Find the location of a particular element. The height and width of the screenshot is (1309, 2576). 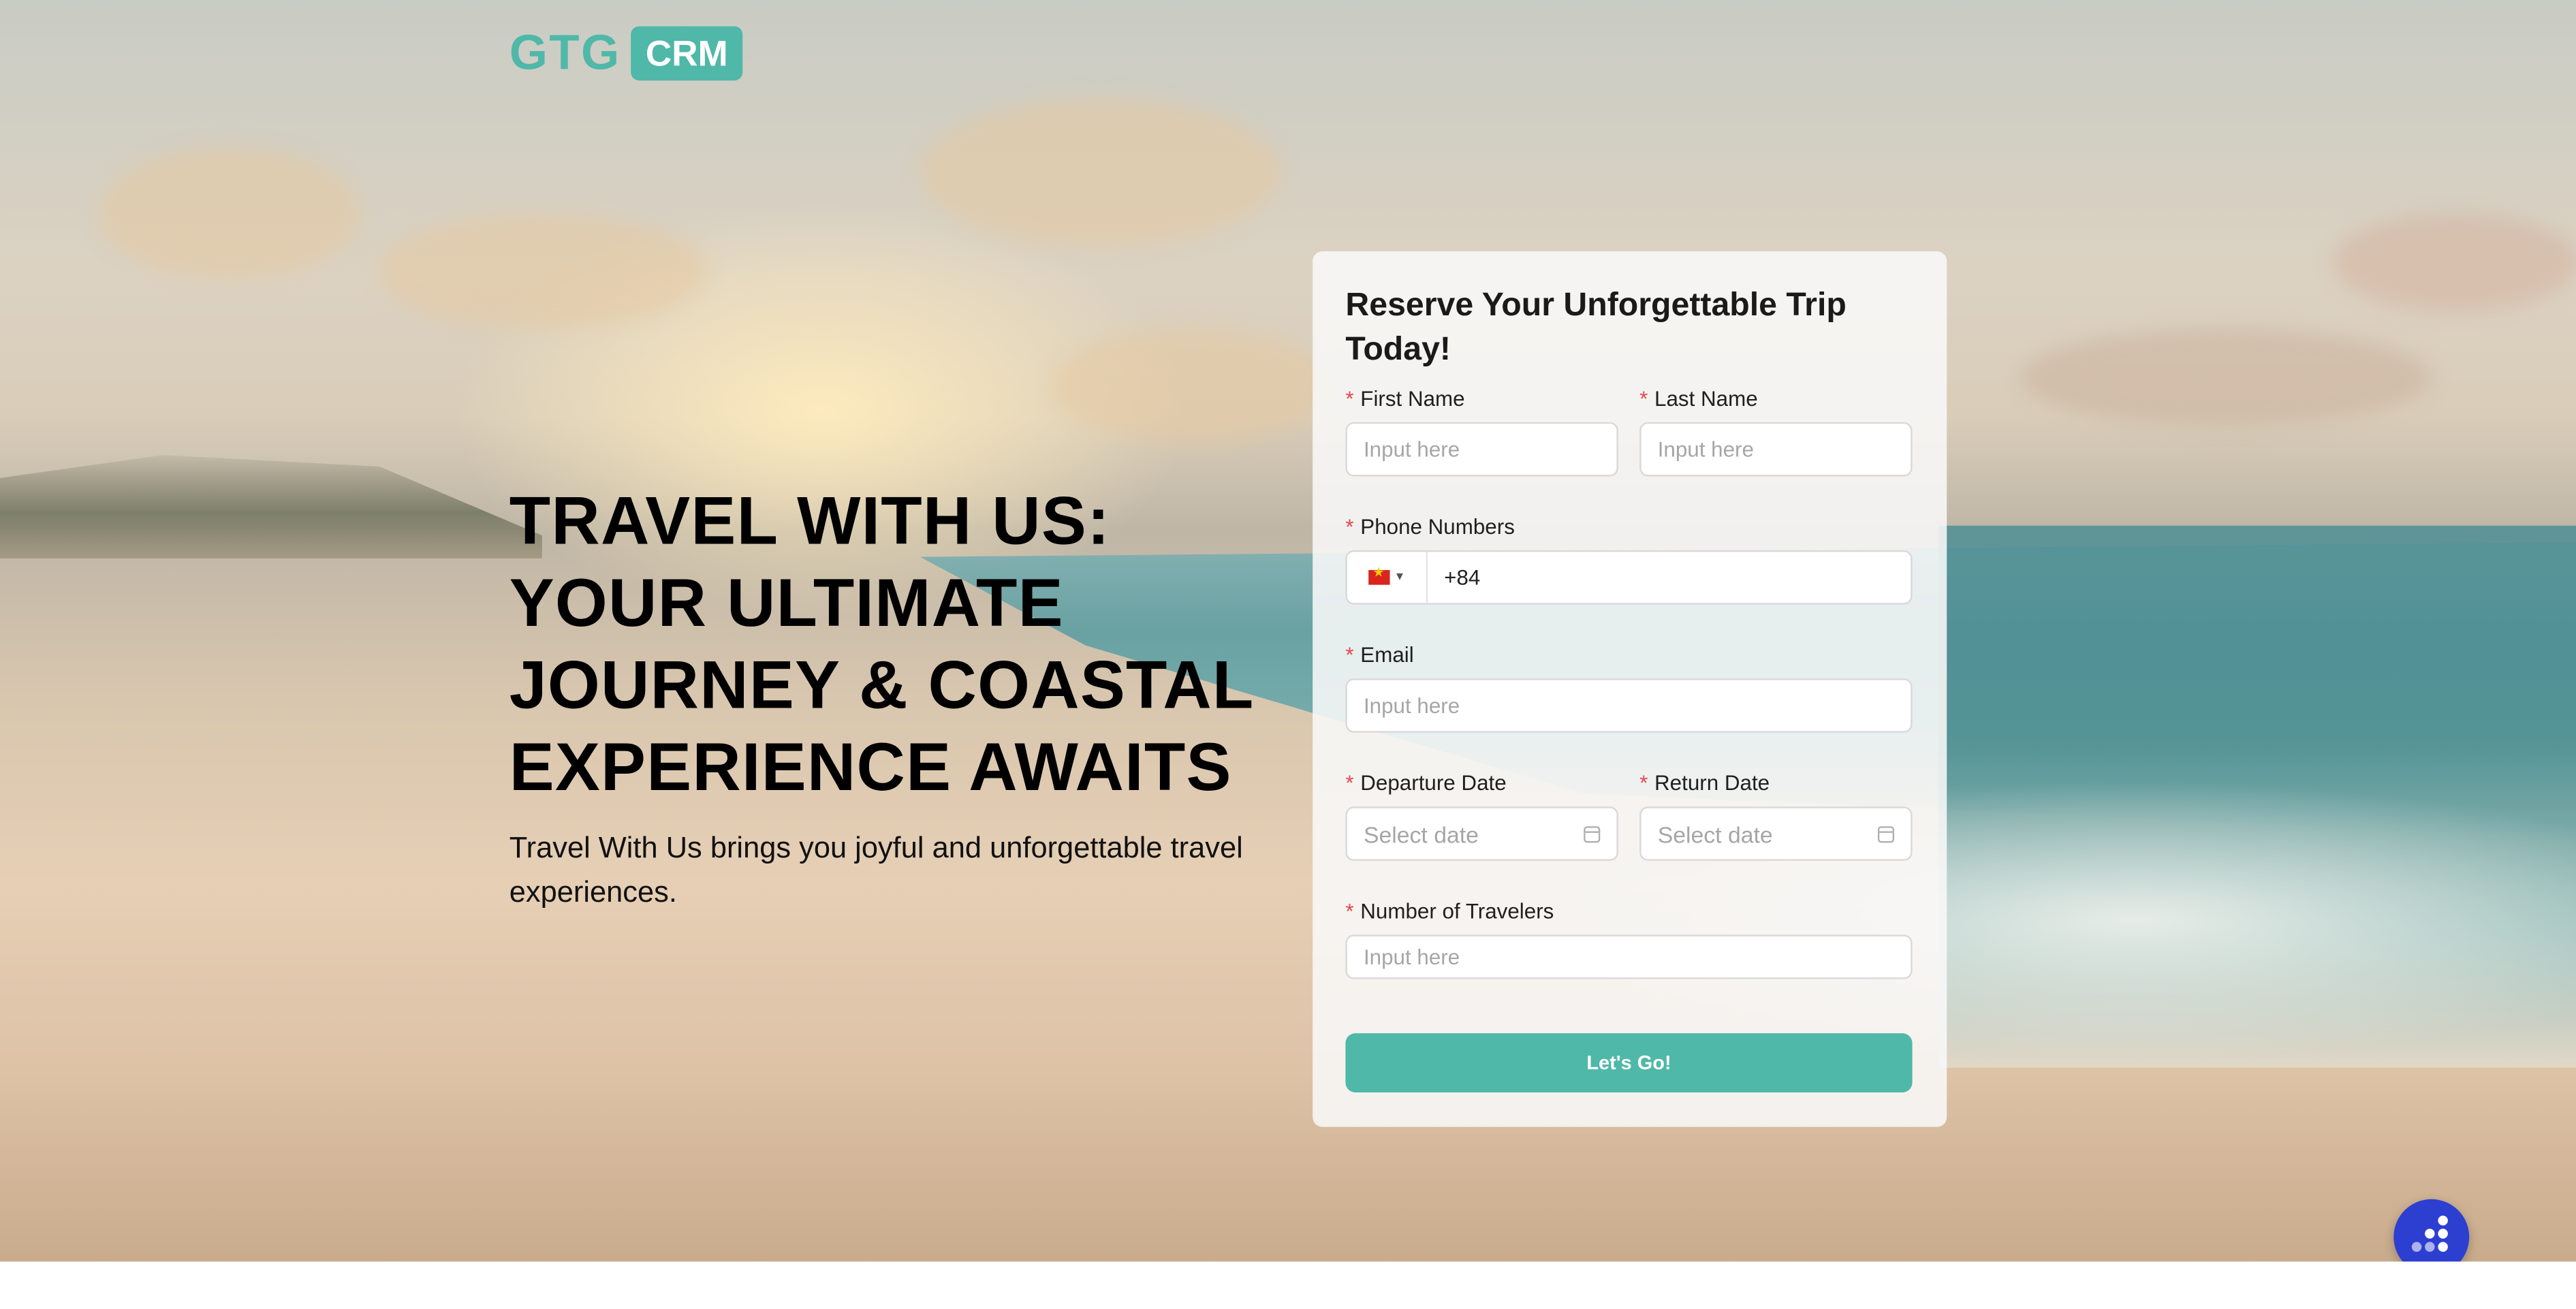

caret-down-icon: ▼ is located at coordinates (1400, 577).